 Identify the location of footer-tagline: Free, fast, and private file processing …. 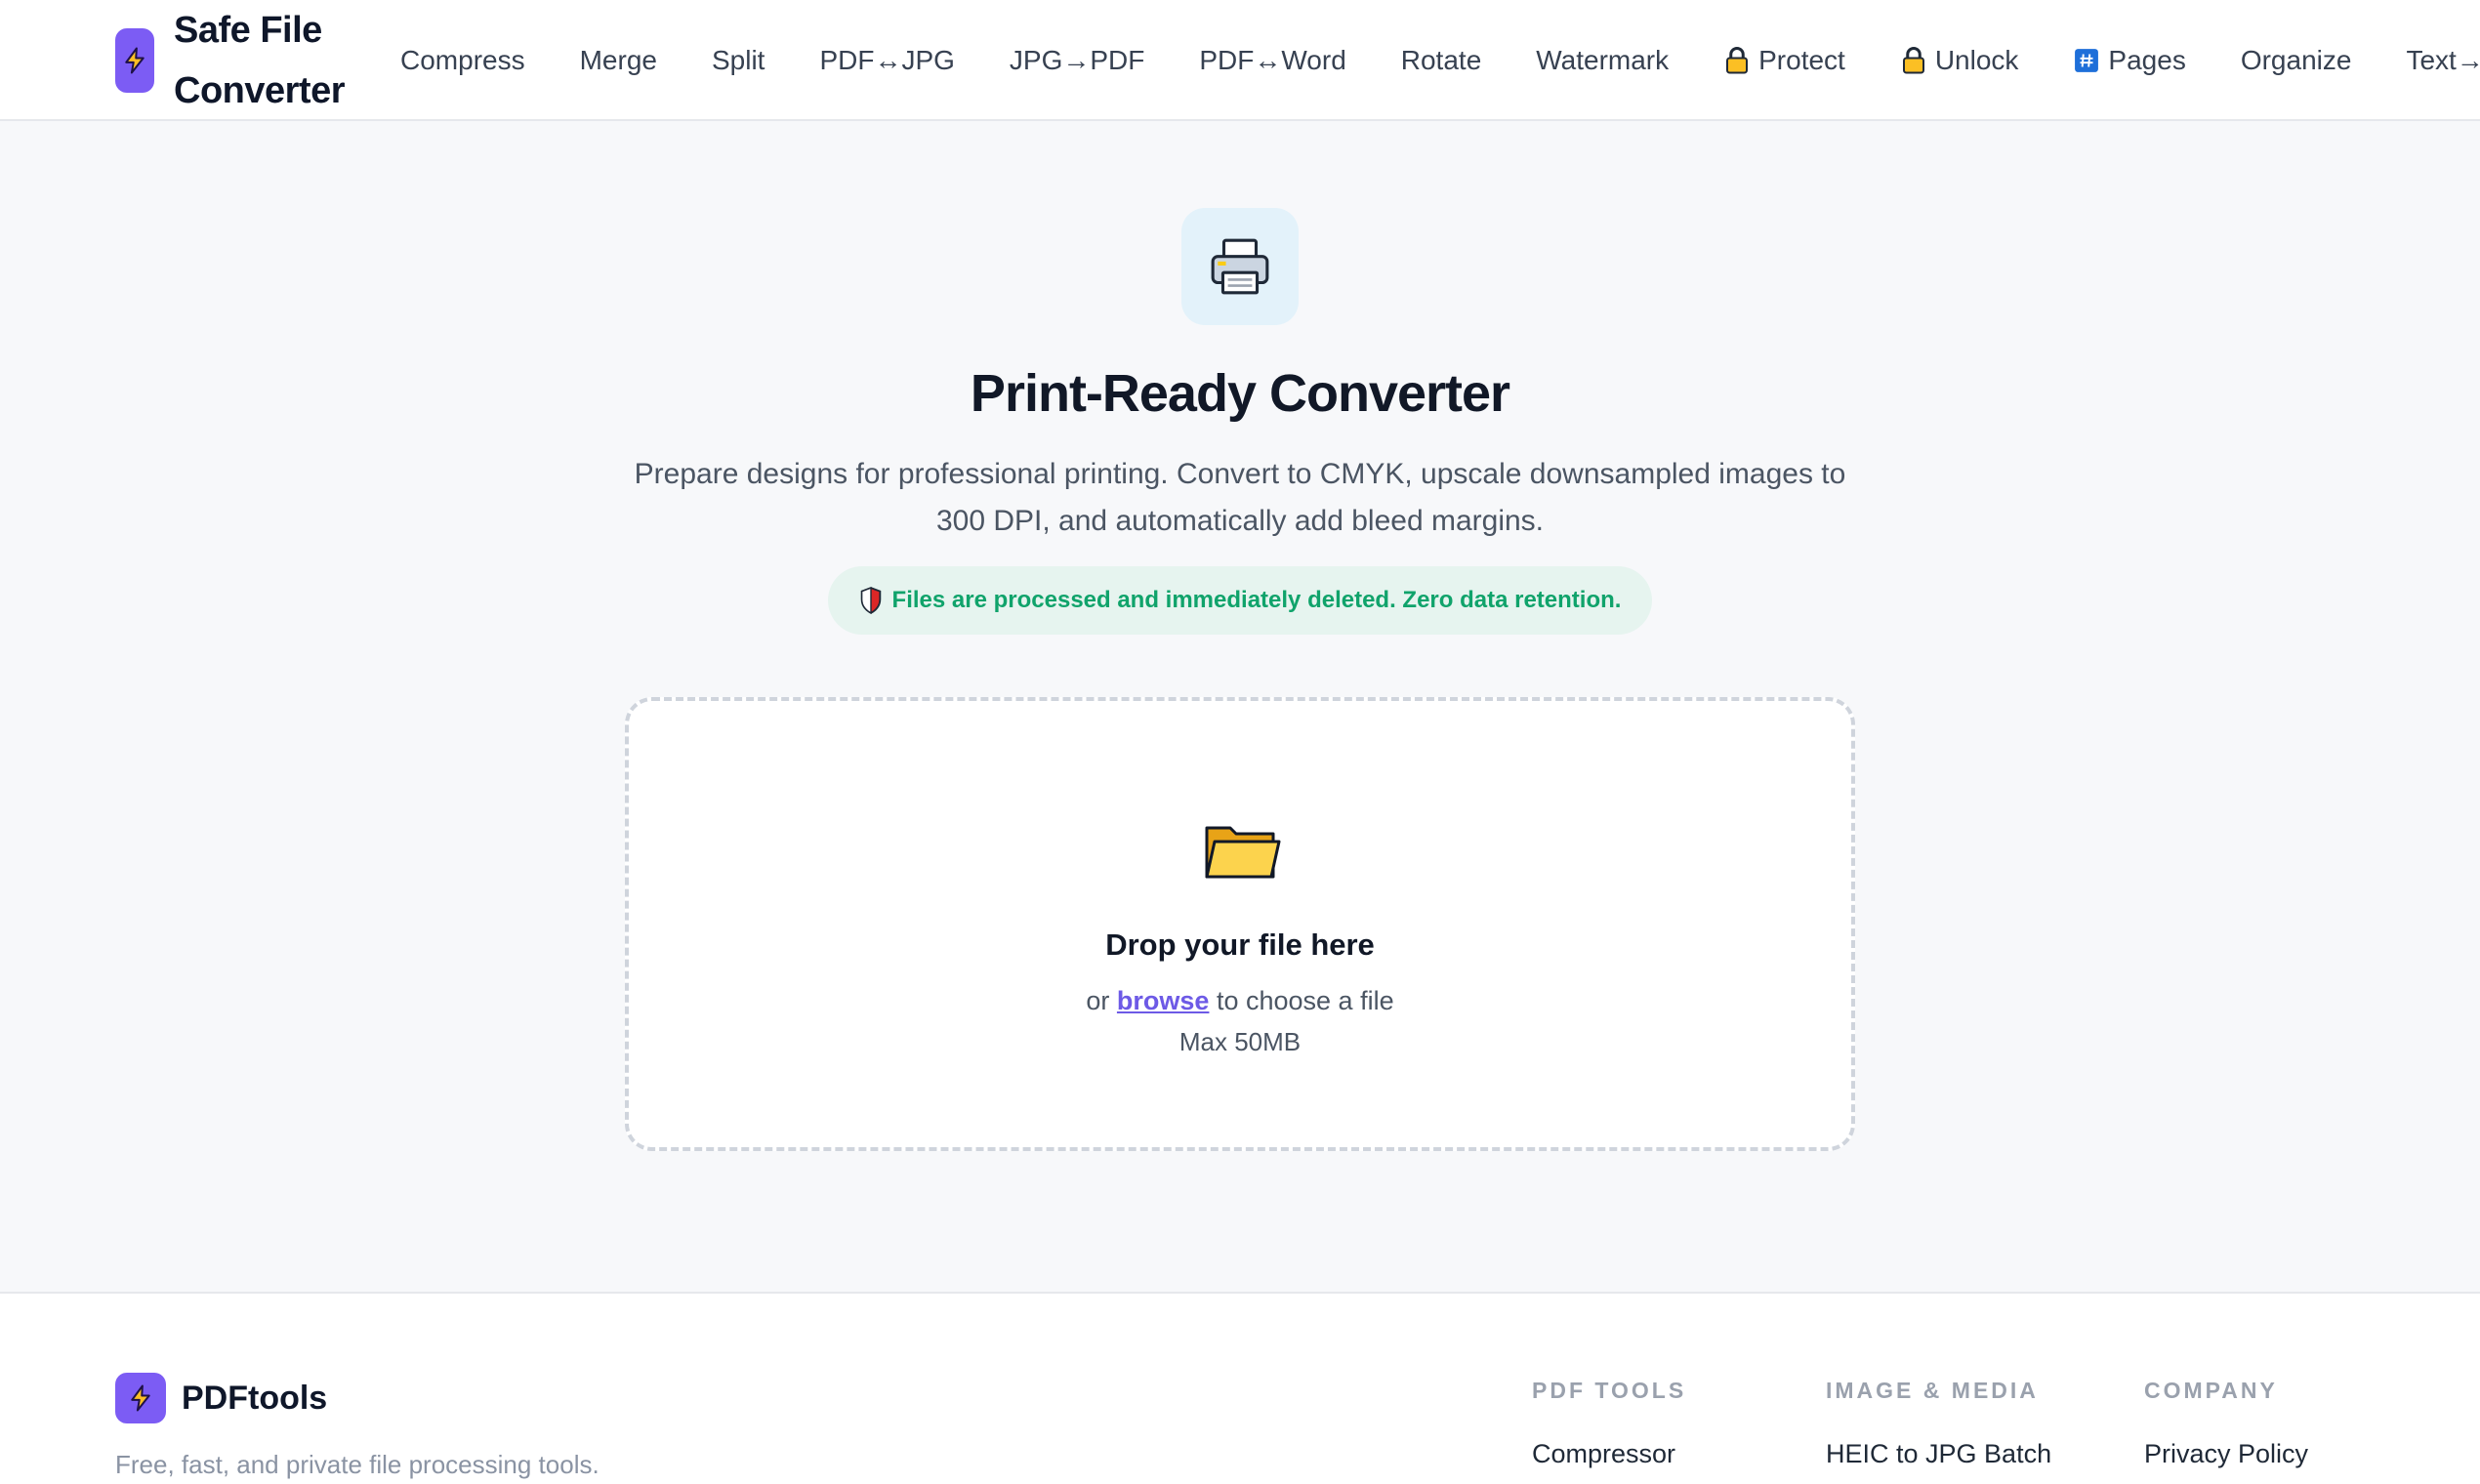
(357, 1465).